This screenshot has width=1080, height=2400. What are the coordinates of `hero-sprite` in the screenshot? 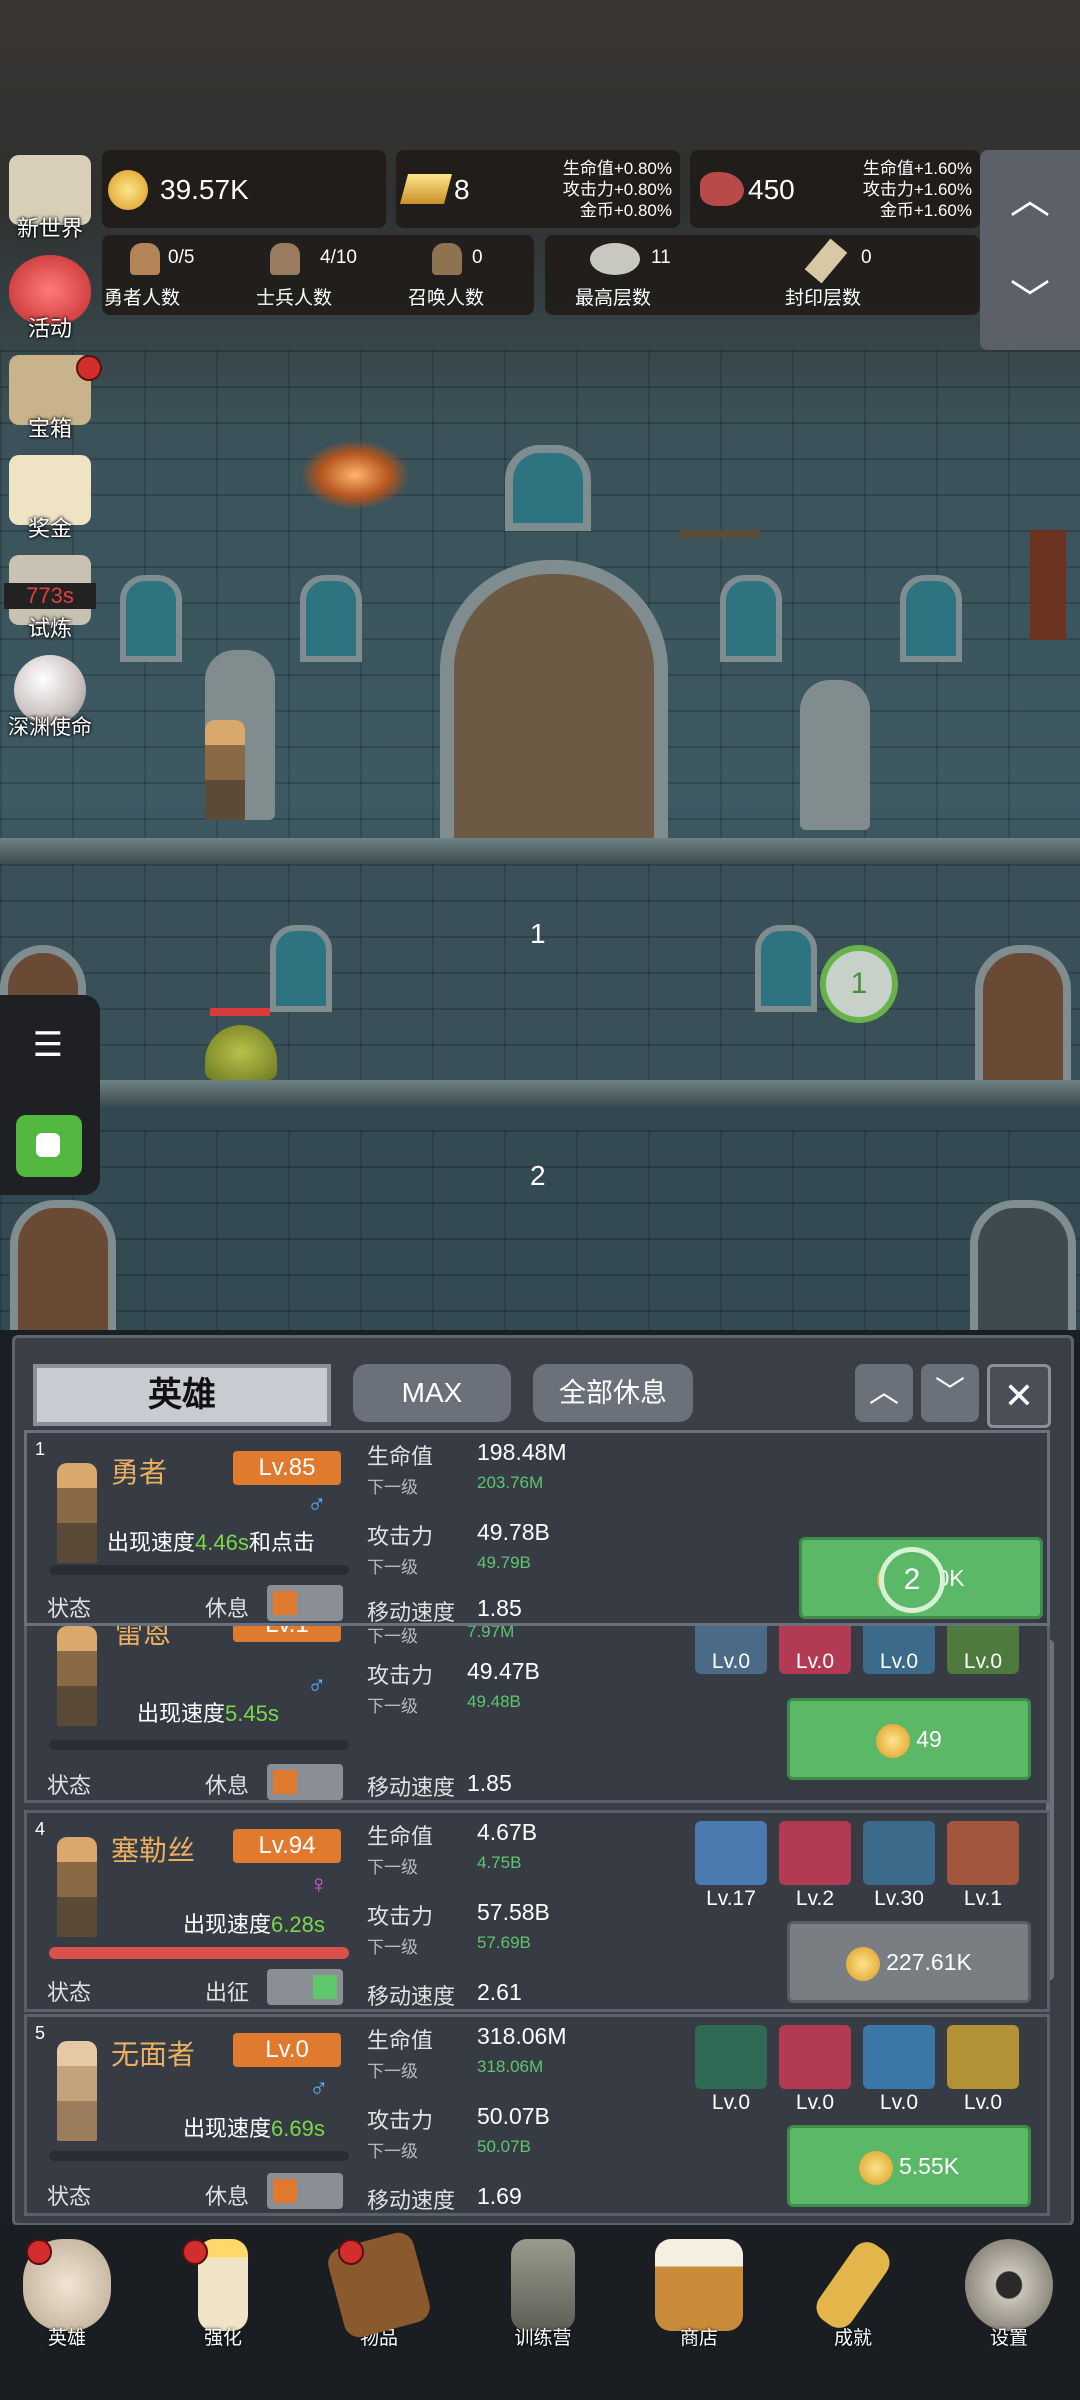 It's located at (225, 770).